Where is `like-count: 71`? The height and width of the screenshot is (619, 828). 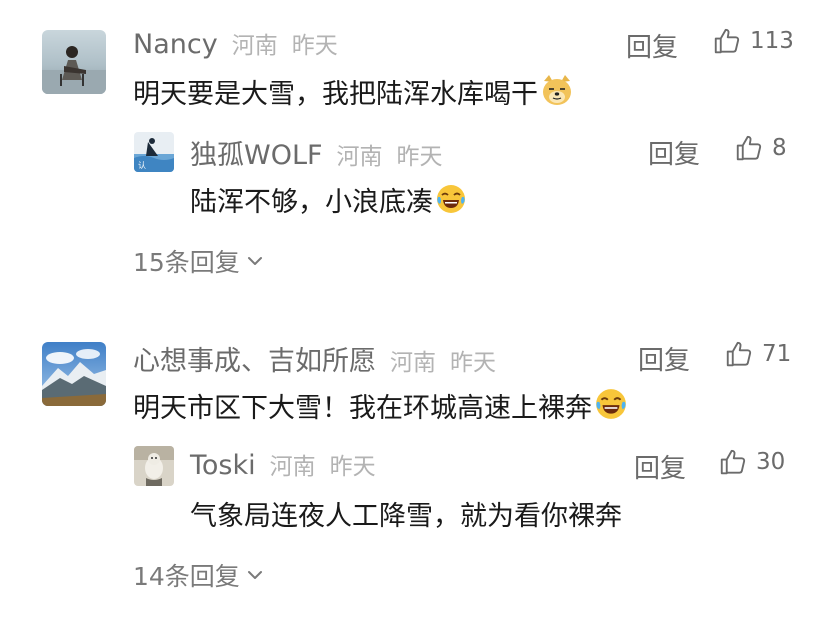
like-count: 71 is located at coordinates (777, 354).